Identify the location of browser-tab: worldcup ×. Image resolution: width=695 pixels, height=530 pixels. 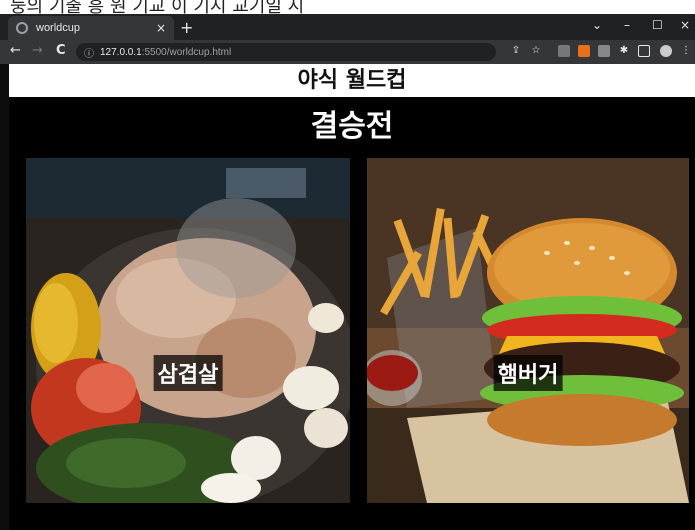
(91, 28).